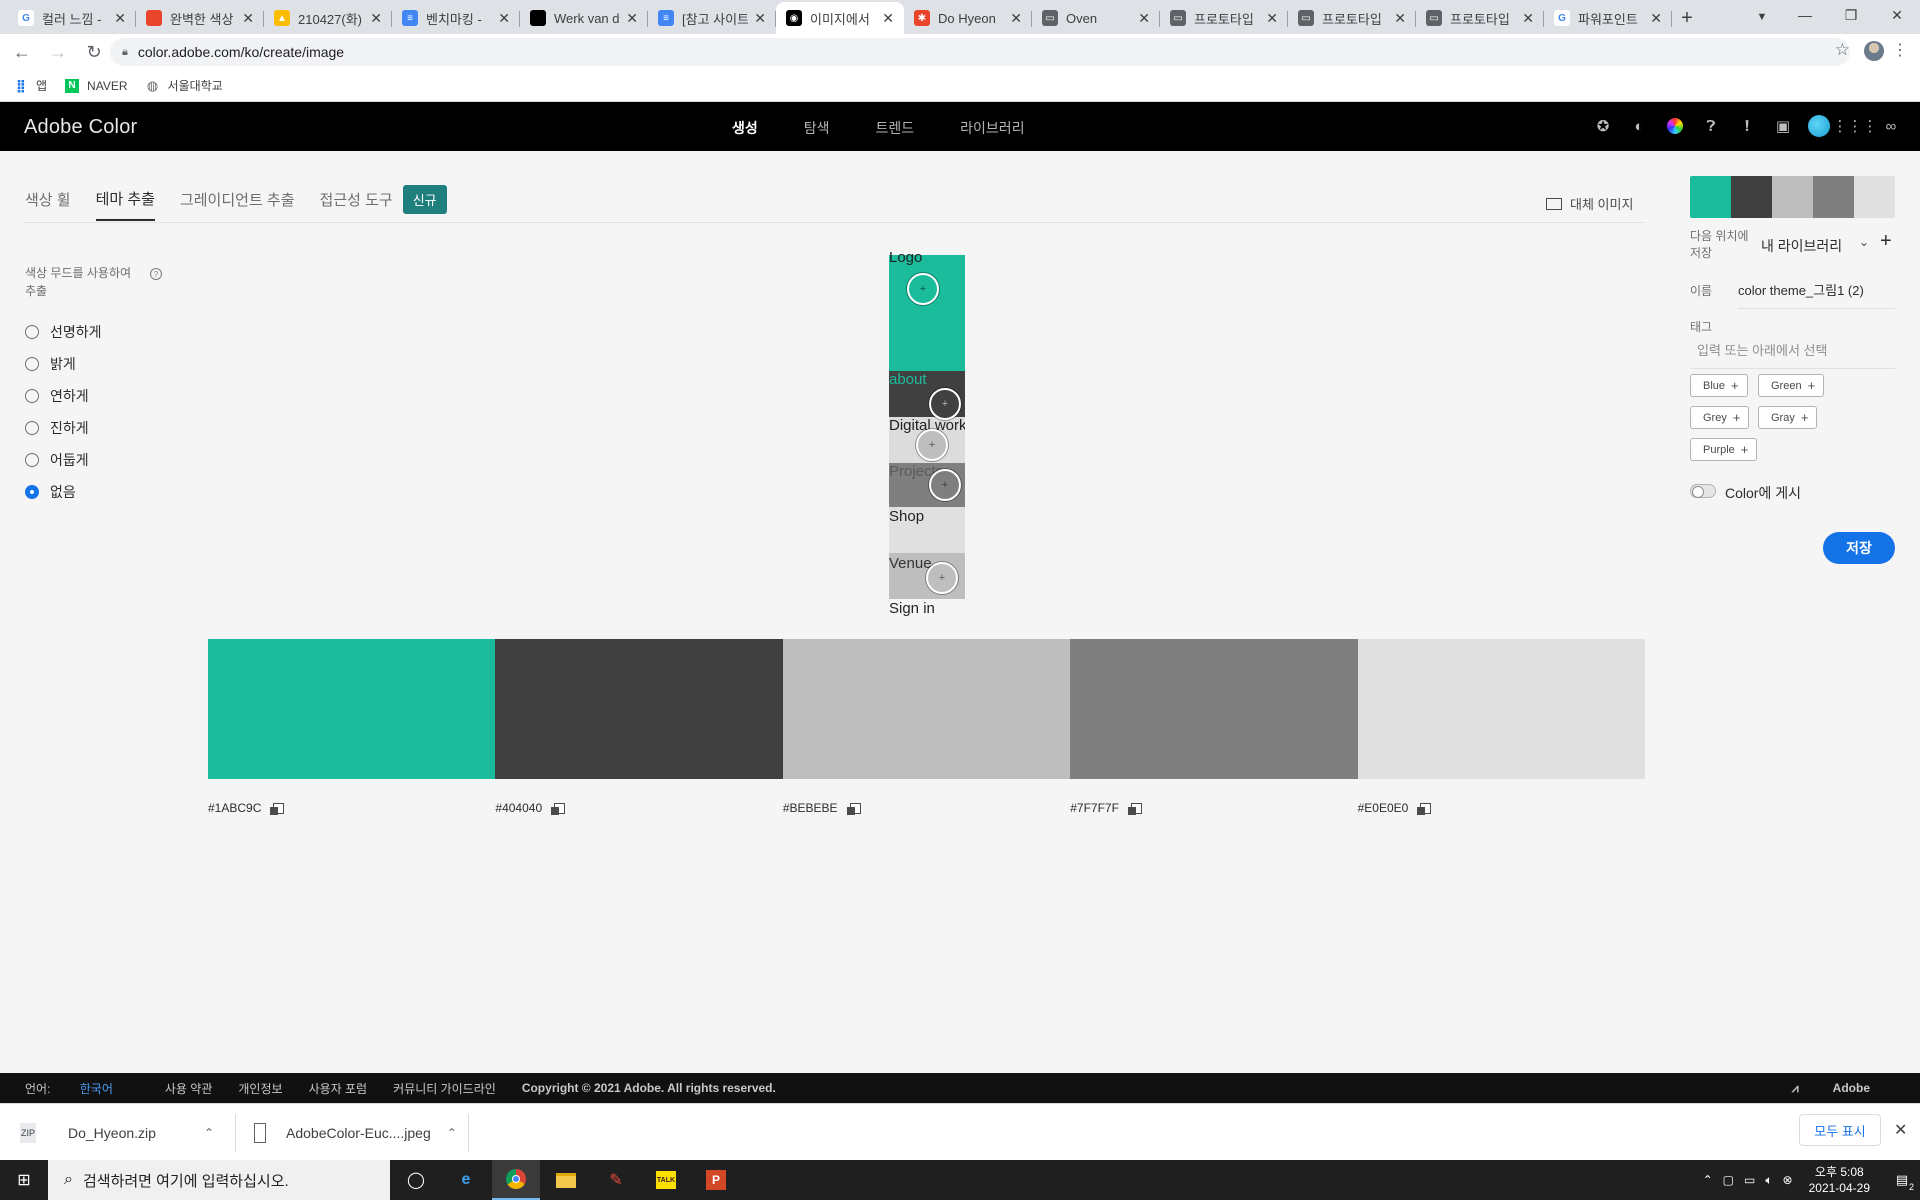 This screenshot has width=1920, height=1200. I want to click on clock: 오후 5:08 2021-04-29, so click(1839, 1180).